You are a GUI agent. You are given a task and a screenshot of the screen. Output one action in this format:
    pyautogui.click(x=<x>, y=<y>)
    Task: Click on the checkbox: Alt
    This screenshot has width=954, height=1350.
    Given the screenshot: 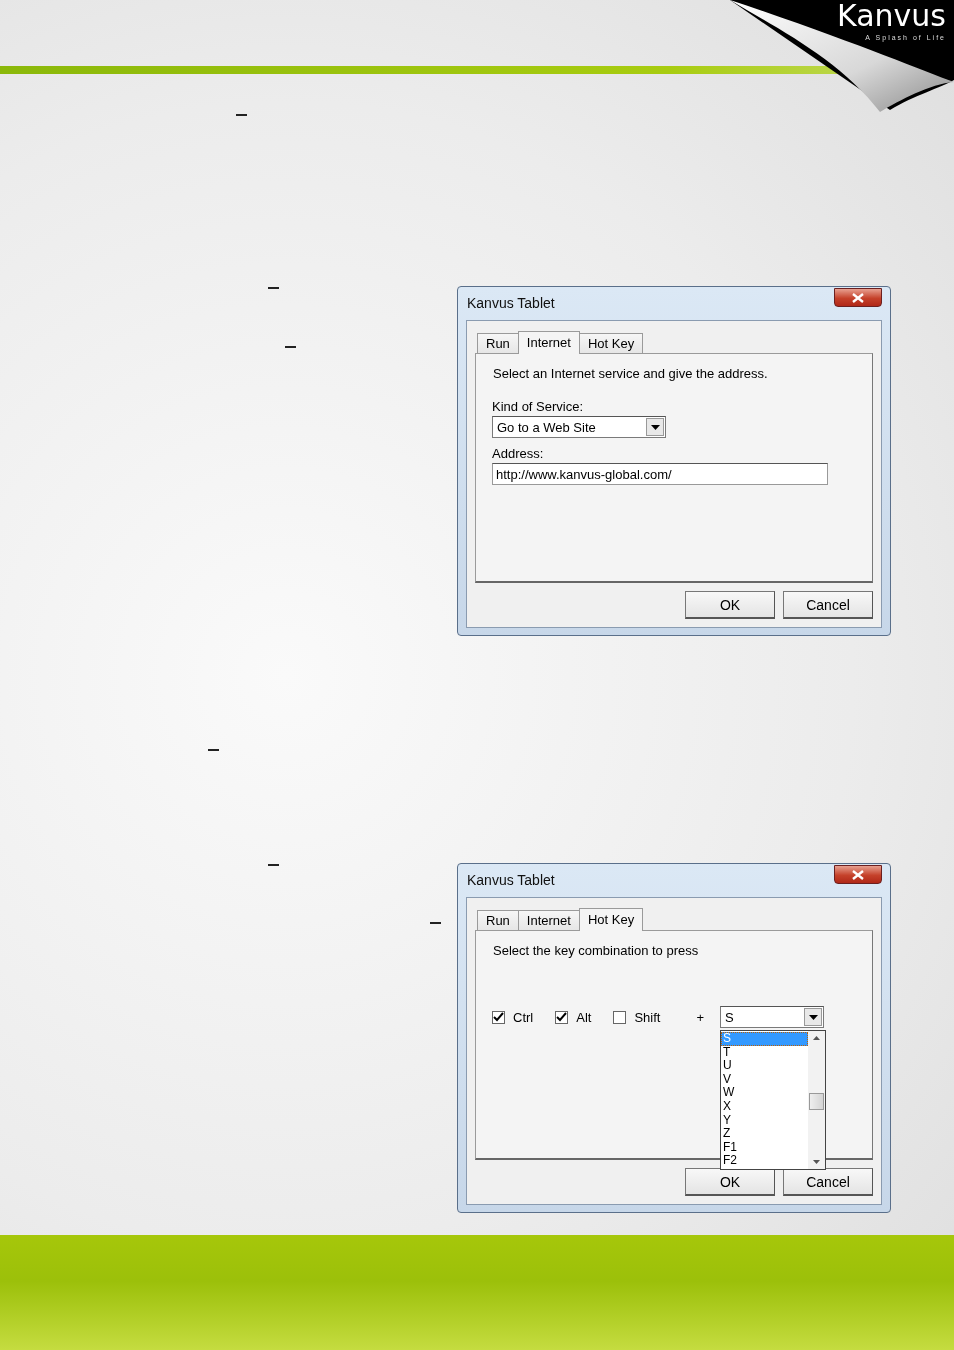 What is the action you would take?
    pyautogui.click(x=573, y=1017)
    